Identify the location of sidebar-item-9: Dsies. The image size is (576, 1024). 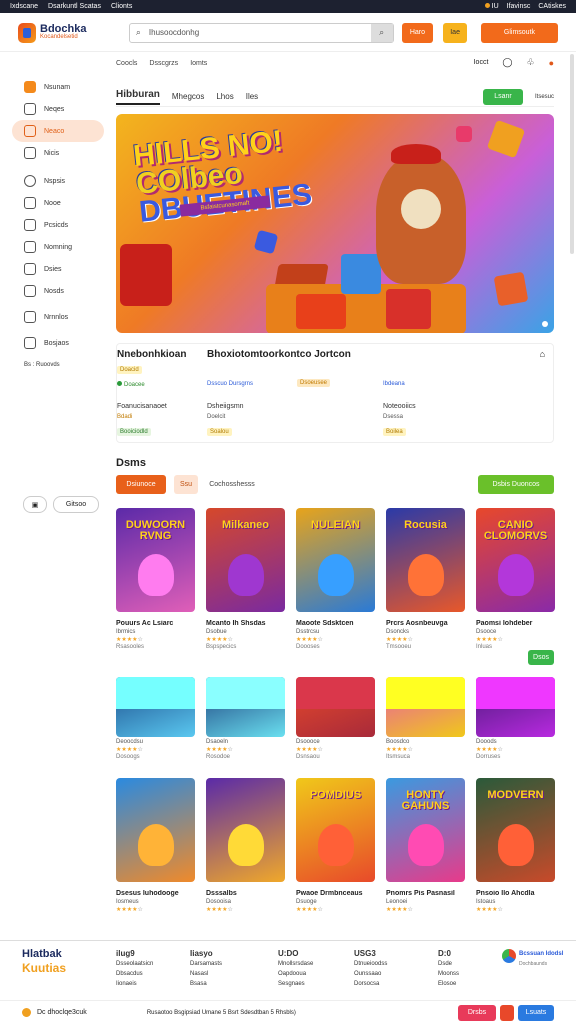
(58, 269).